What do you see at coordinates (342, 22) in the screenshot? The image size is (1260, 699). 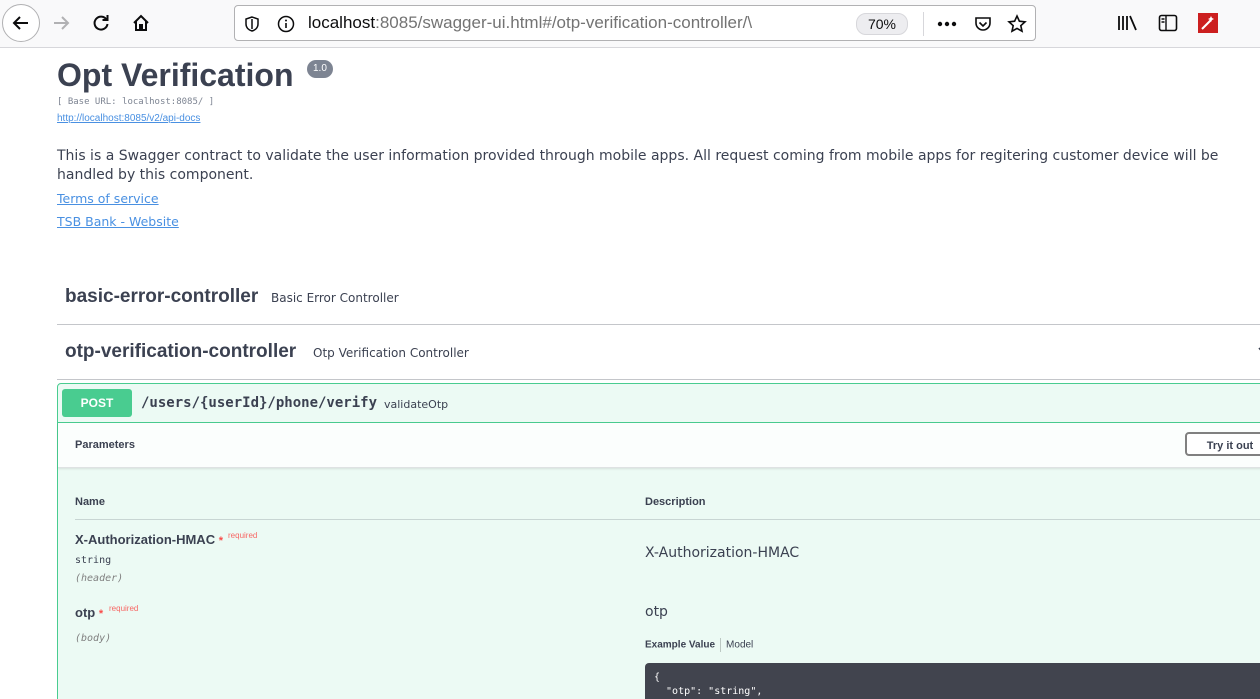 I see `url-host: localhost` at bounding box center [342, 22].